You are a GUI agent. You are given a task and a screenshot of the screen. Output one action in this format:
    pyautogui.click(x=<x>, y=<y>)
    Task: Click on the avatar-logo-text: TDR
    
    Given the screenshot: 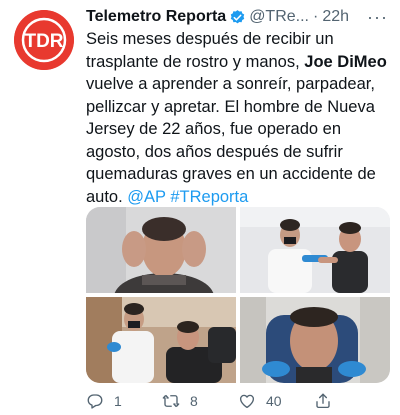 What is the action you would take?
    pyautogui.click(x=43, y=41)
    